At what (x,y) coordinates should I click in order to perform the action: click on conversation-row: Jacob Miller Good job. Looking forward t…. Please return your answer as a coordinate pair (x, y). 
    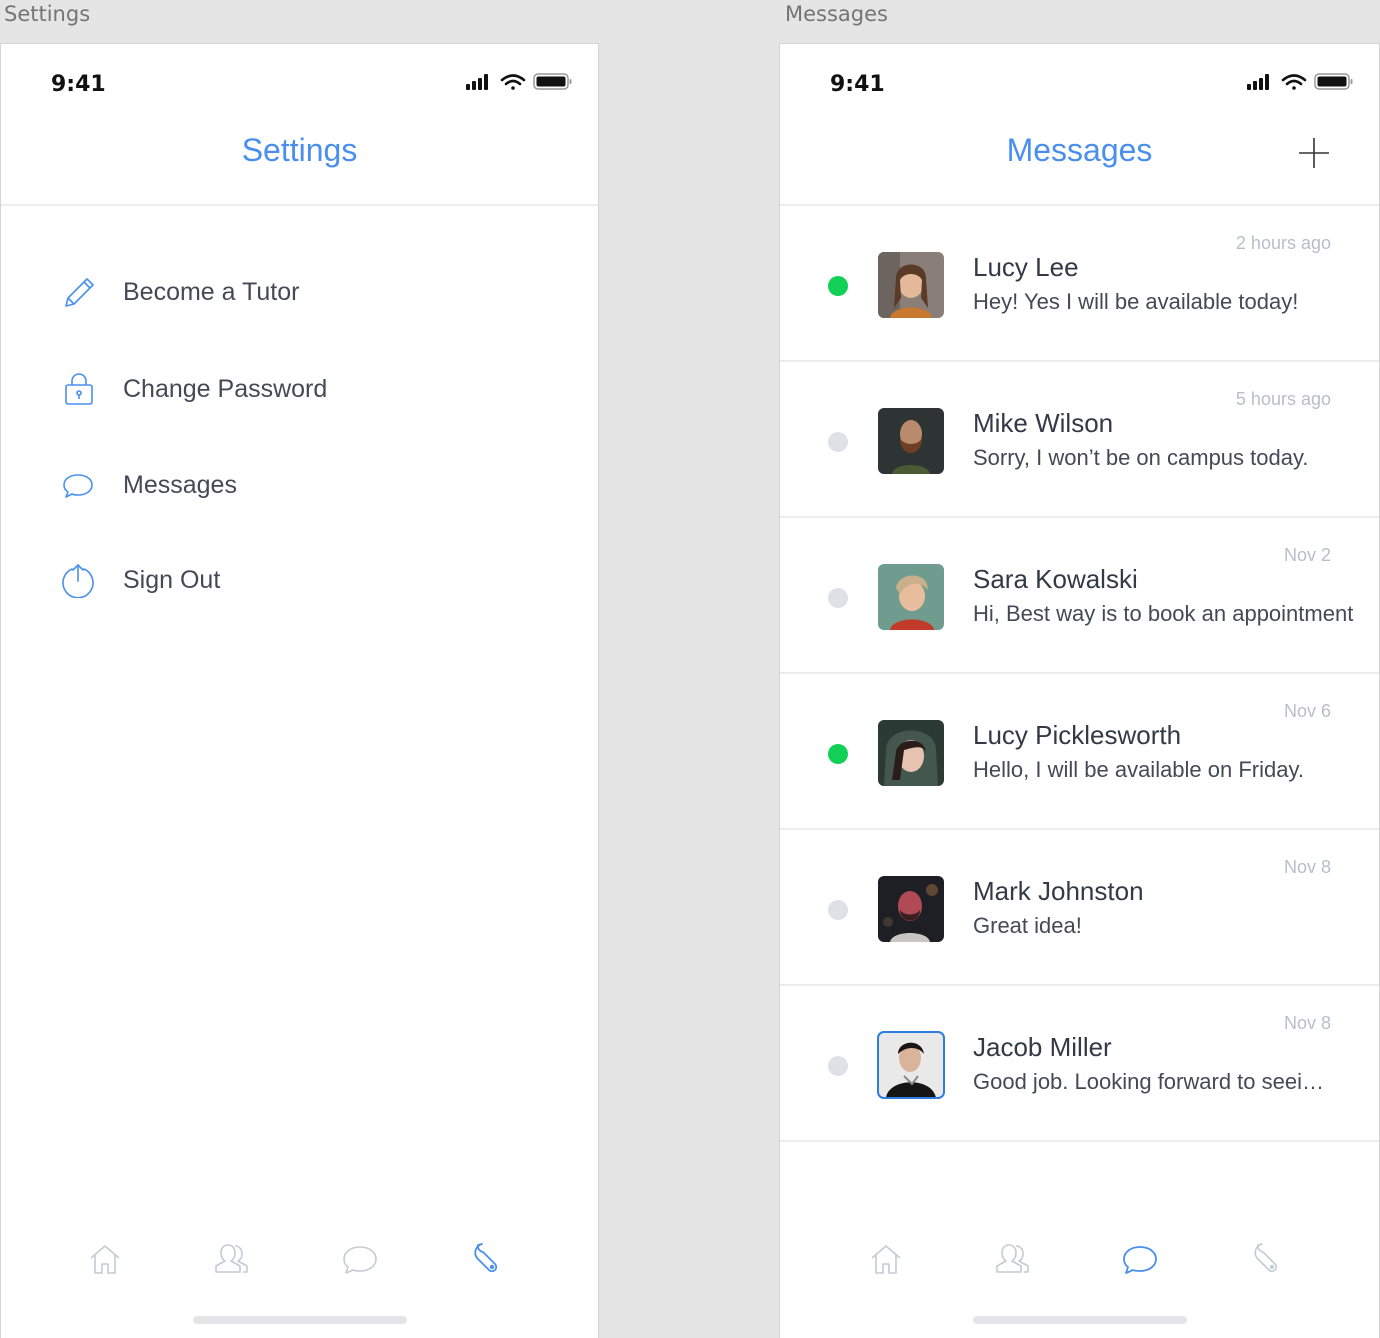
    Looking at the image, I should click on (1079, 1064).